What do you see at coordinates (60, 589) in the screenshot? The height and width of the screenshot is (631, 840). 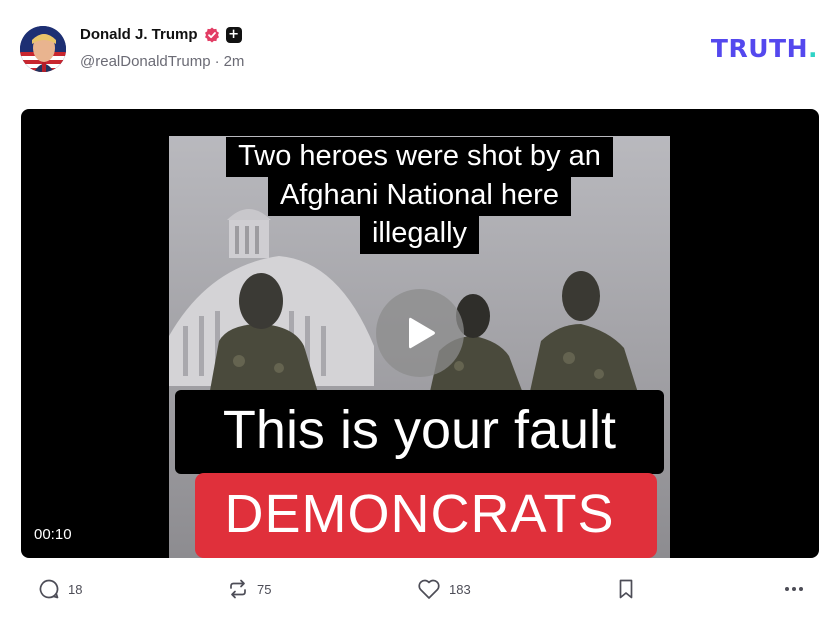 I see `reply-button: 18` at bounding box center [60, 589].